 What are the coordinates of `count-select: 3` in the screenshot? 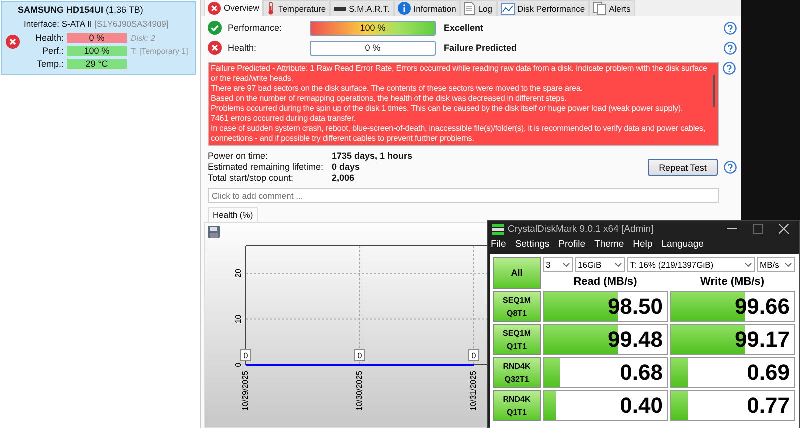 It's located at (558, 264).